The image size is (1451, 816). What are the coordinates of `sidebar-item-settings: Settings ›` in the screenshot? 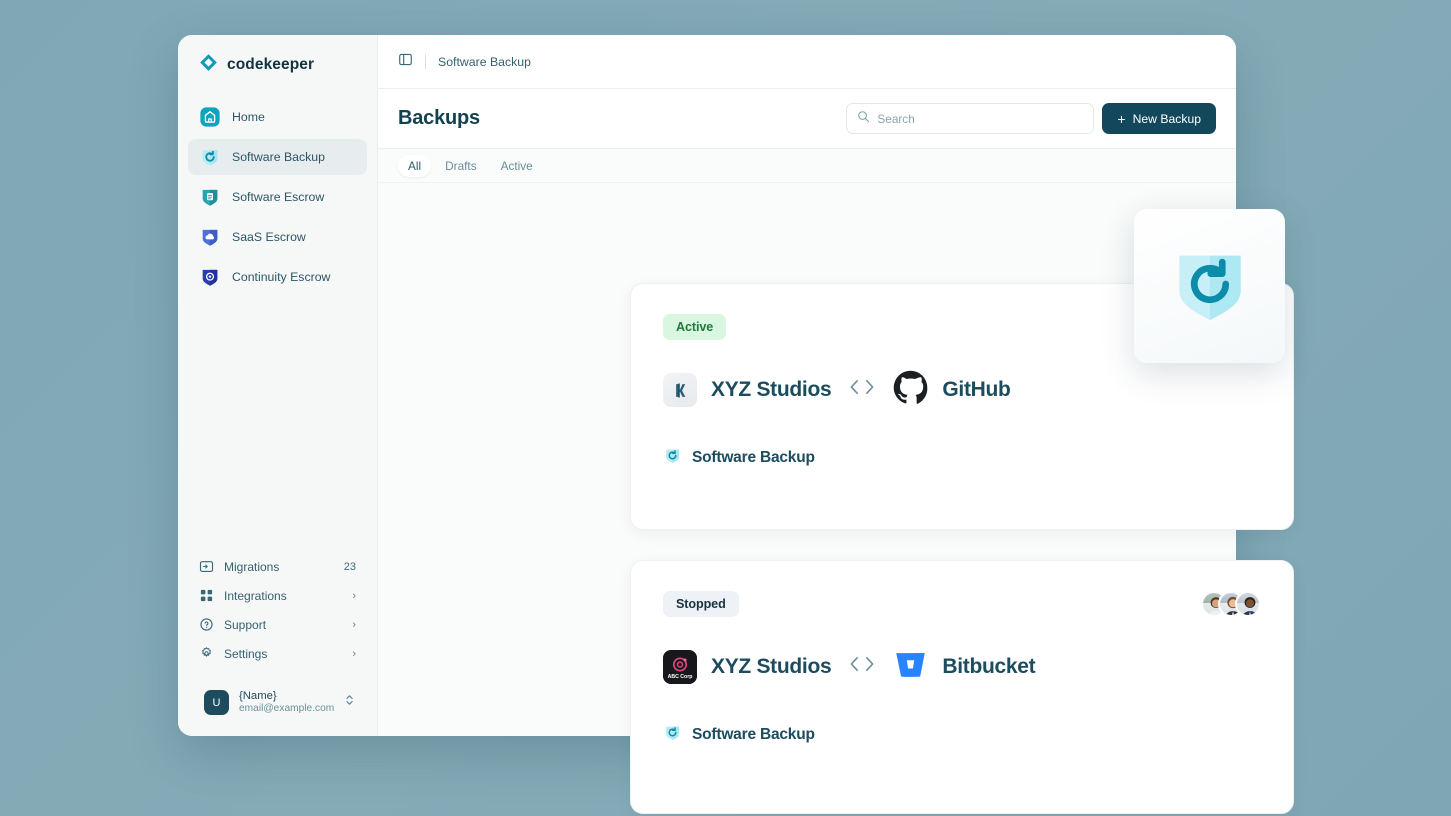 It's located at (277, 653).